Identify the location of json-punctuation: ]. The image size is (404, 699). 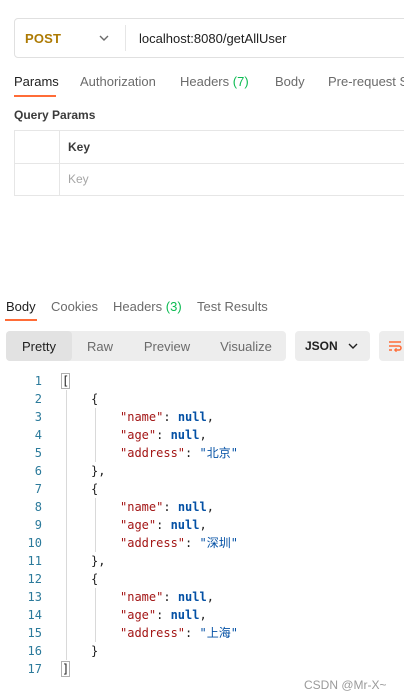
(65, 669).